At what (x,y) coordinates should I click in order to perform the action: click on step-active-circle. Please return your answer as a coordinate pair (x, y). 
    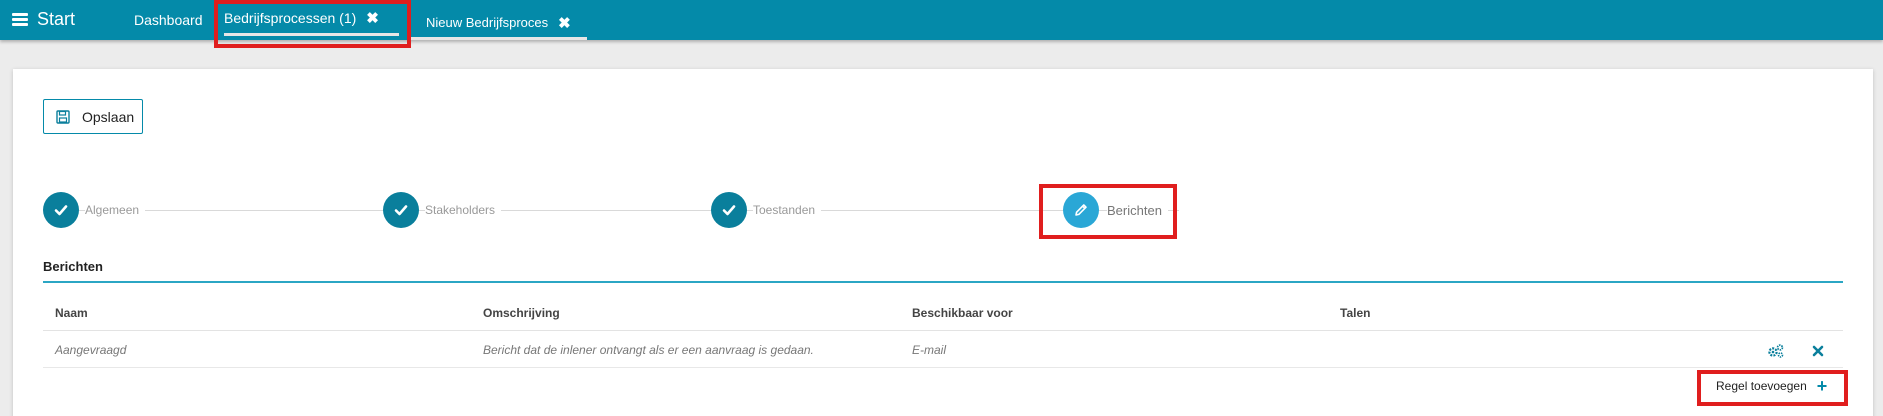
    Looking at the image, I should click on (1081, 210).